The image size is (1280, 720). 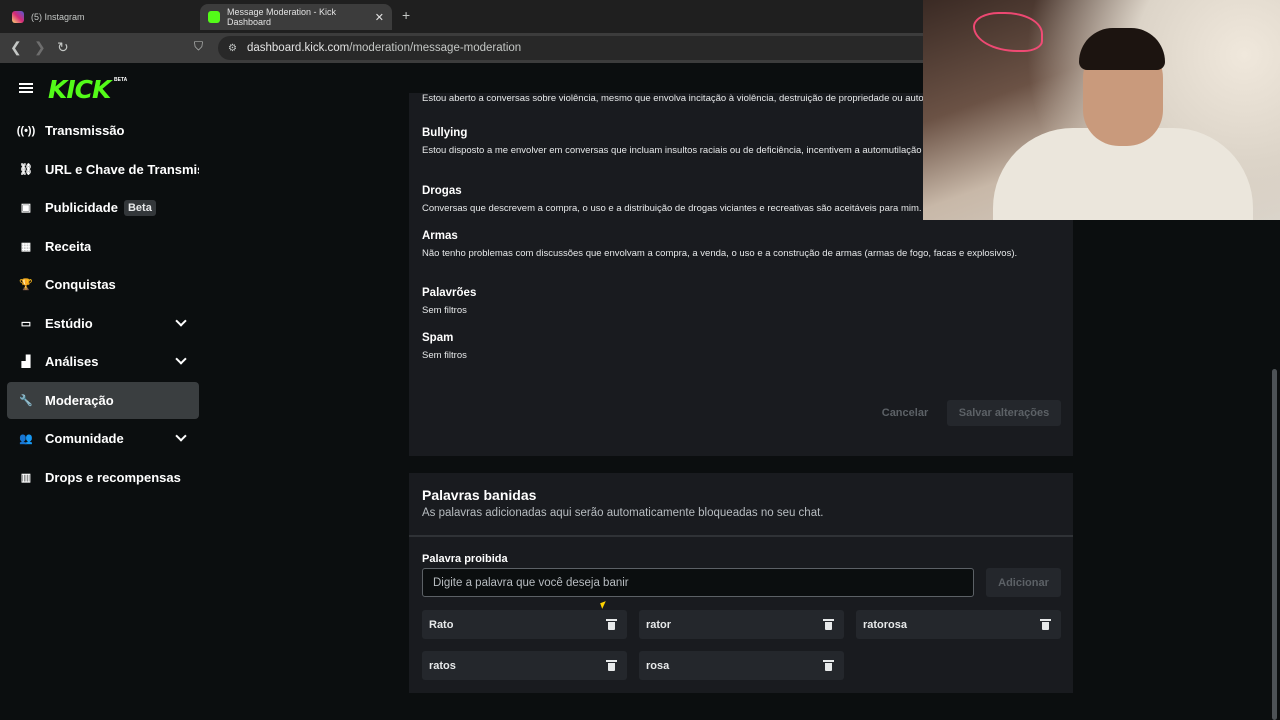 I want to click on tab-instagram: (5) Instagram, so click(x=102, y=17).